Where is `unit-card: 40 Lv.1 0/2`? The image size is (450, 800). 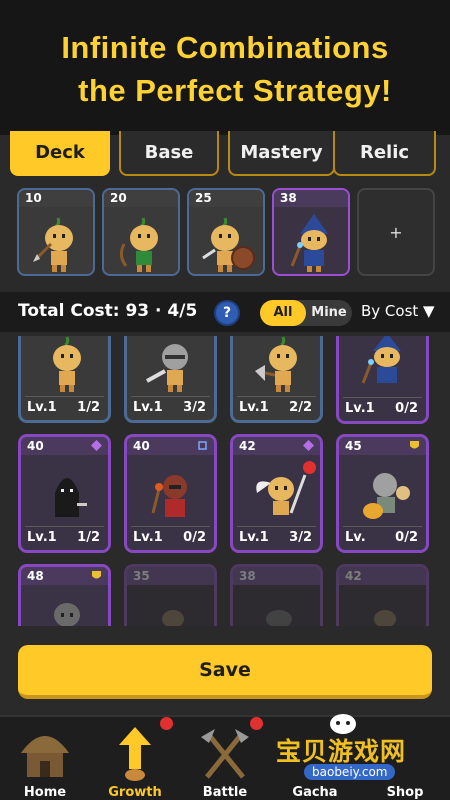
unit-card: 40 Lv.1 0/2 is located at coordinates (170, 493).